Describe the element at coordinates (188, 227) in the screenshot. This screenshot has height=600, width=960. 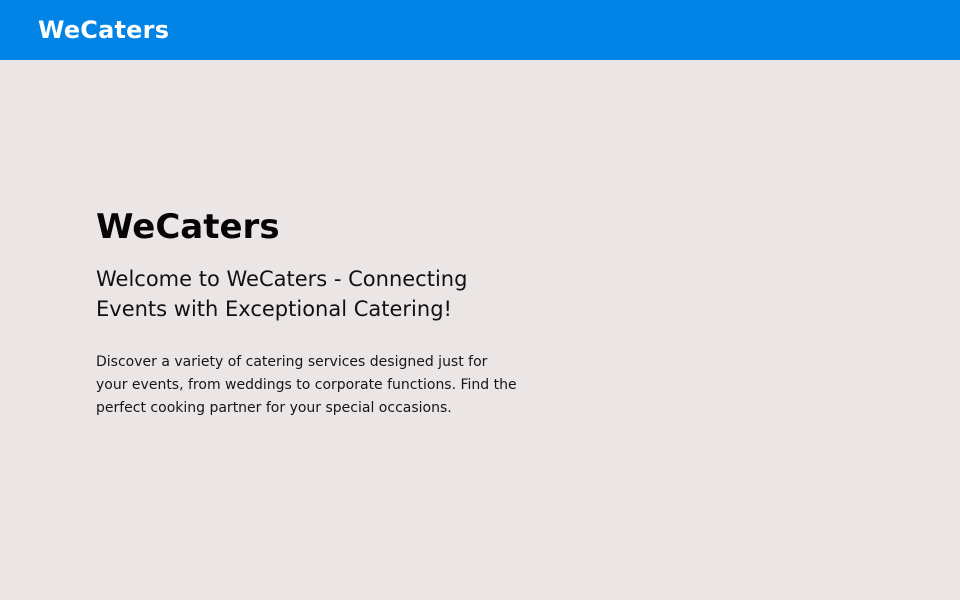
I see `hero-title: WeCaters` at that location.